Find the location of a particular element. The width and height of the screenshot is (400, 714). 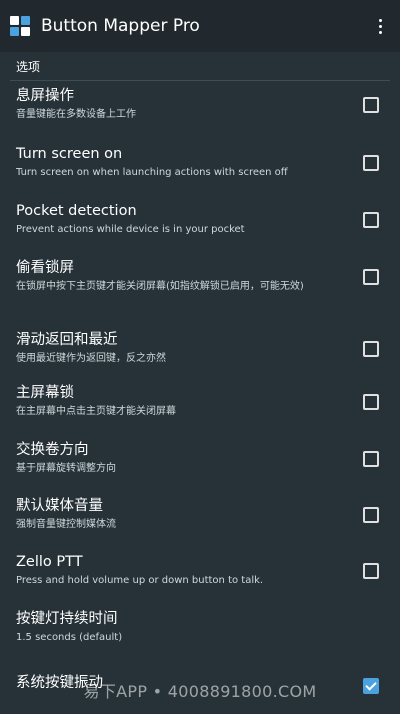

setting-title: 主屏幕锁 is located at coordinates (45, 393).